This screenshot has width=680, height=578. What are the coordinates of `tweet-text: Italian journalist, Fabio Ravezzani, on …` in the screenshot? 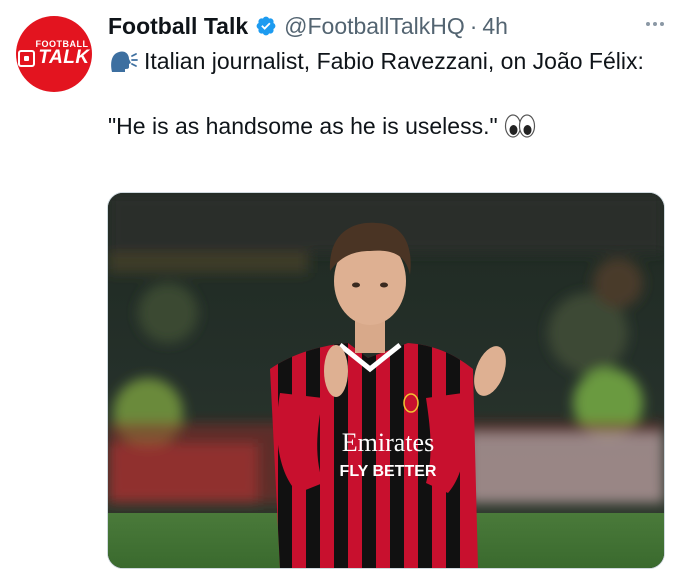 It's located at (388, 96).